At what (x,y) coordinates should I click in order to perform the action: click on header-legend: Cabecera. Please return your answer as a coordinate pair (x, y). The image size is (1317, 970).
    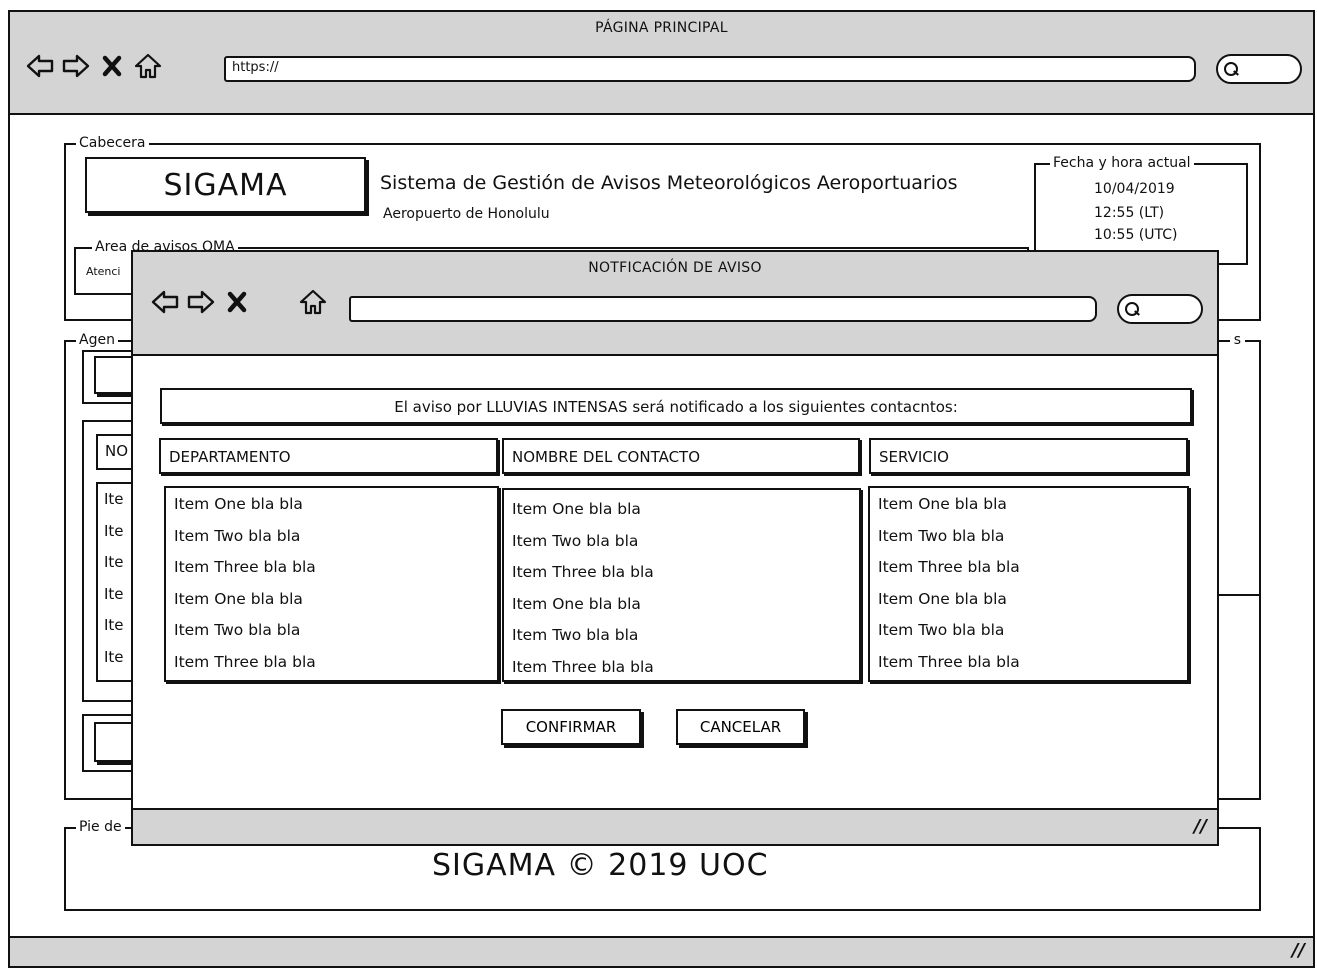
    Looking at the image, I should click on (112, 143).